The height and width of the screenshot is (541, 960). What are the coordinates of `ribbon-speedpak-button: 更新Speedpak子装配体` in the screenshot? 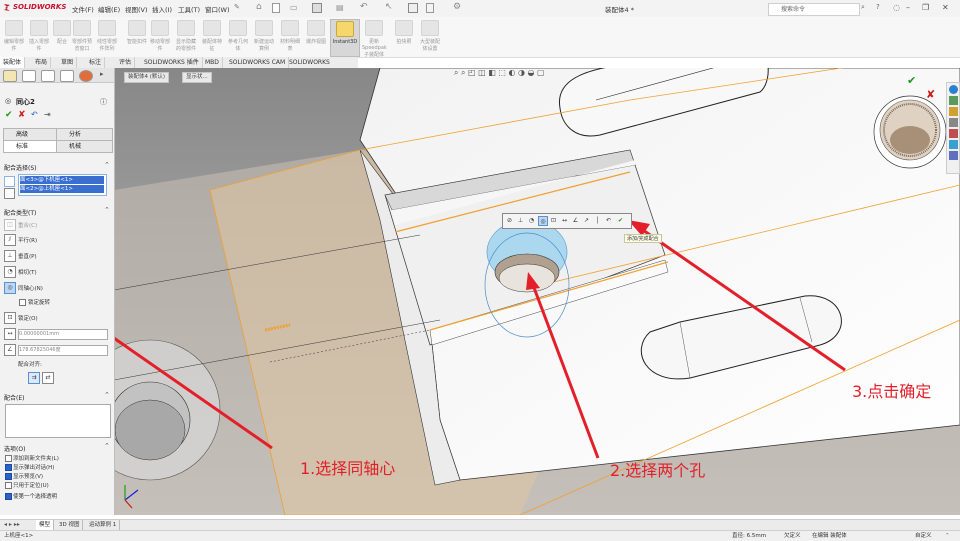 It's located at (374, 38).